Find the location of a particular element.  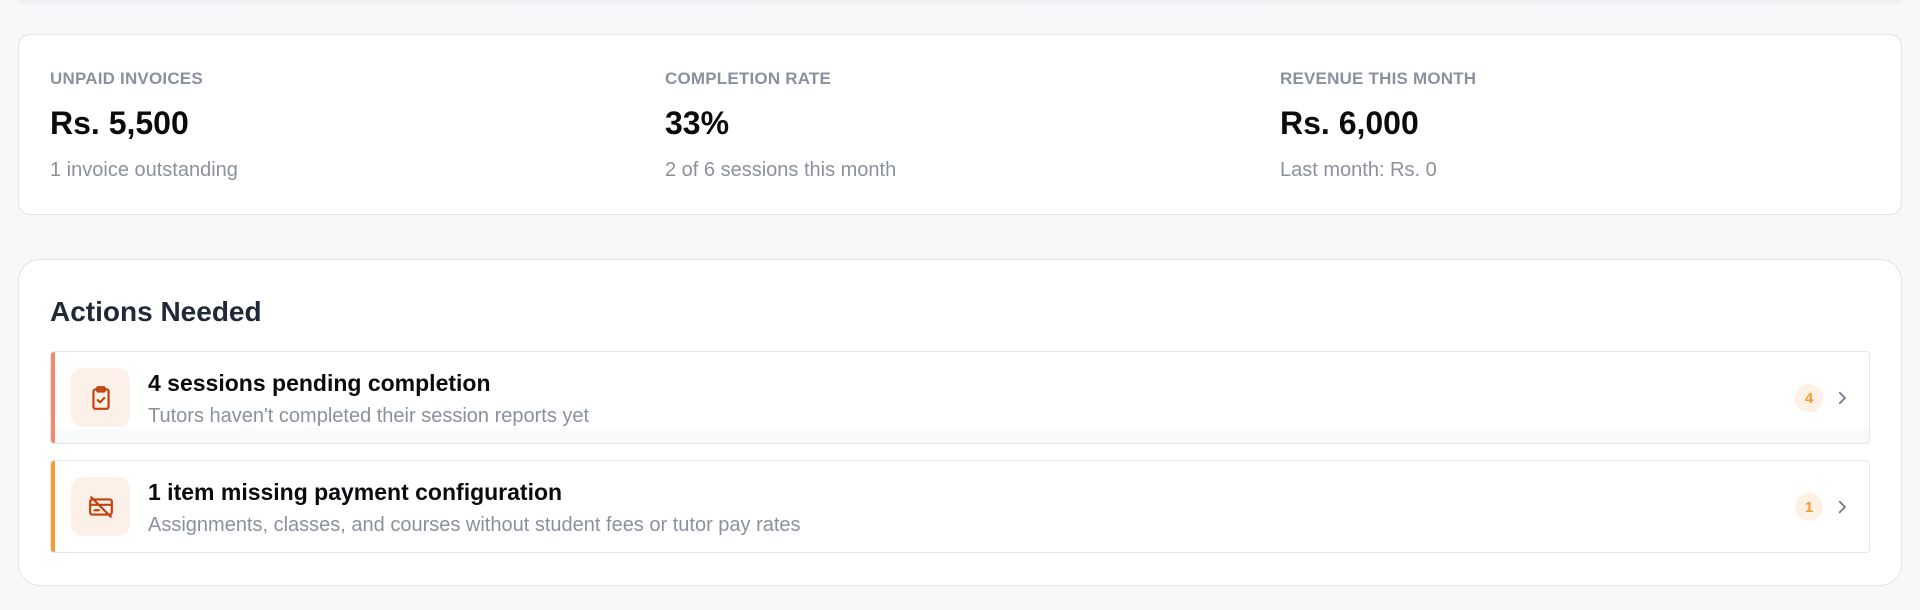

row-footer-strip is located at coordinates (962, 436).